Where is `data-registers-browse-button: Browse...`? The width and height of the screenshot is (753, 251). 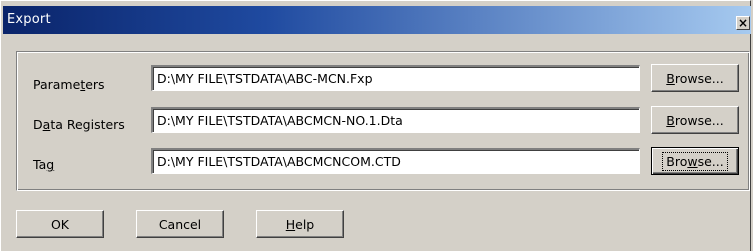
data-registers-browse-button: Browse... is located at coordinates (695, 120).